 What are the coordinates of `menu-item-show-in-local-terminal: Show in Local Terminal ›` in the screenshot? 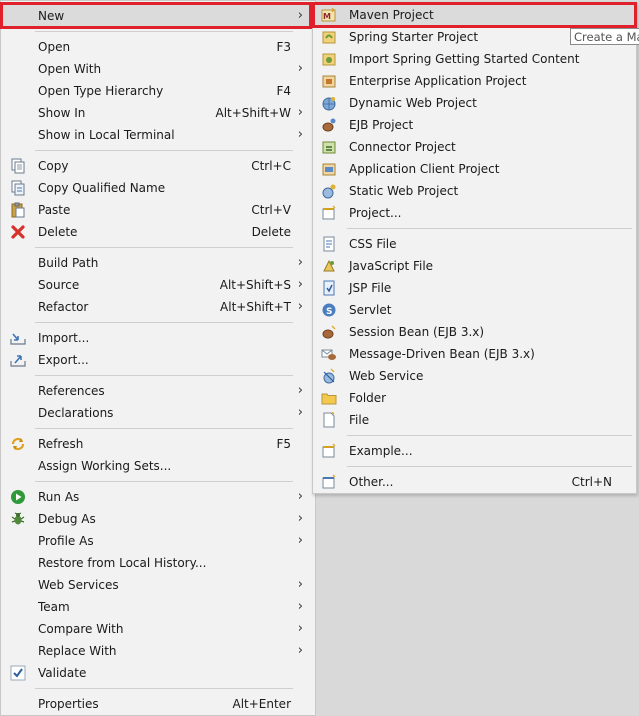 It's located at (158, 135).